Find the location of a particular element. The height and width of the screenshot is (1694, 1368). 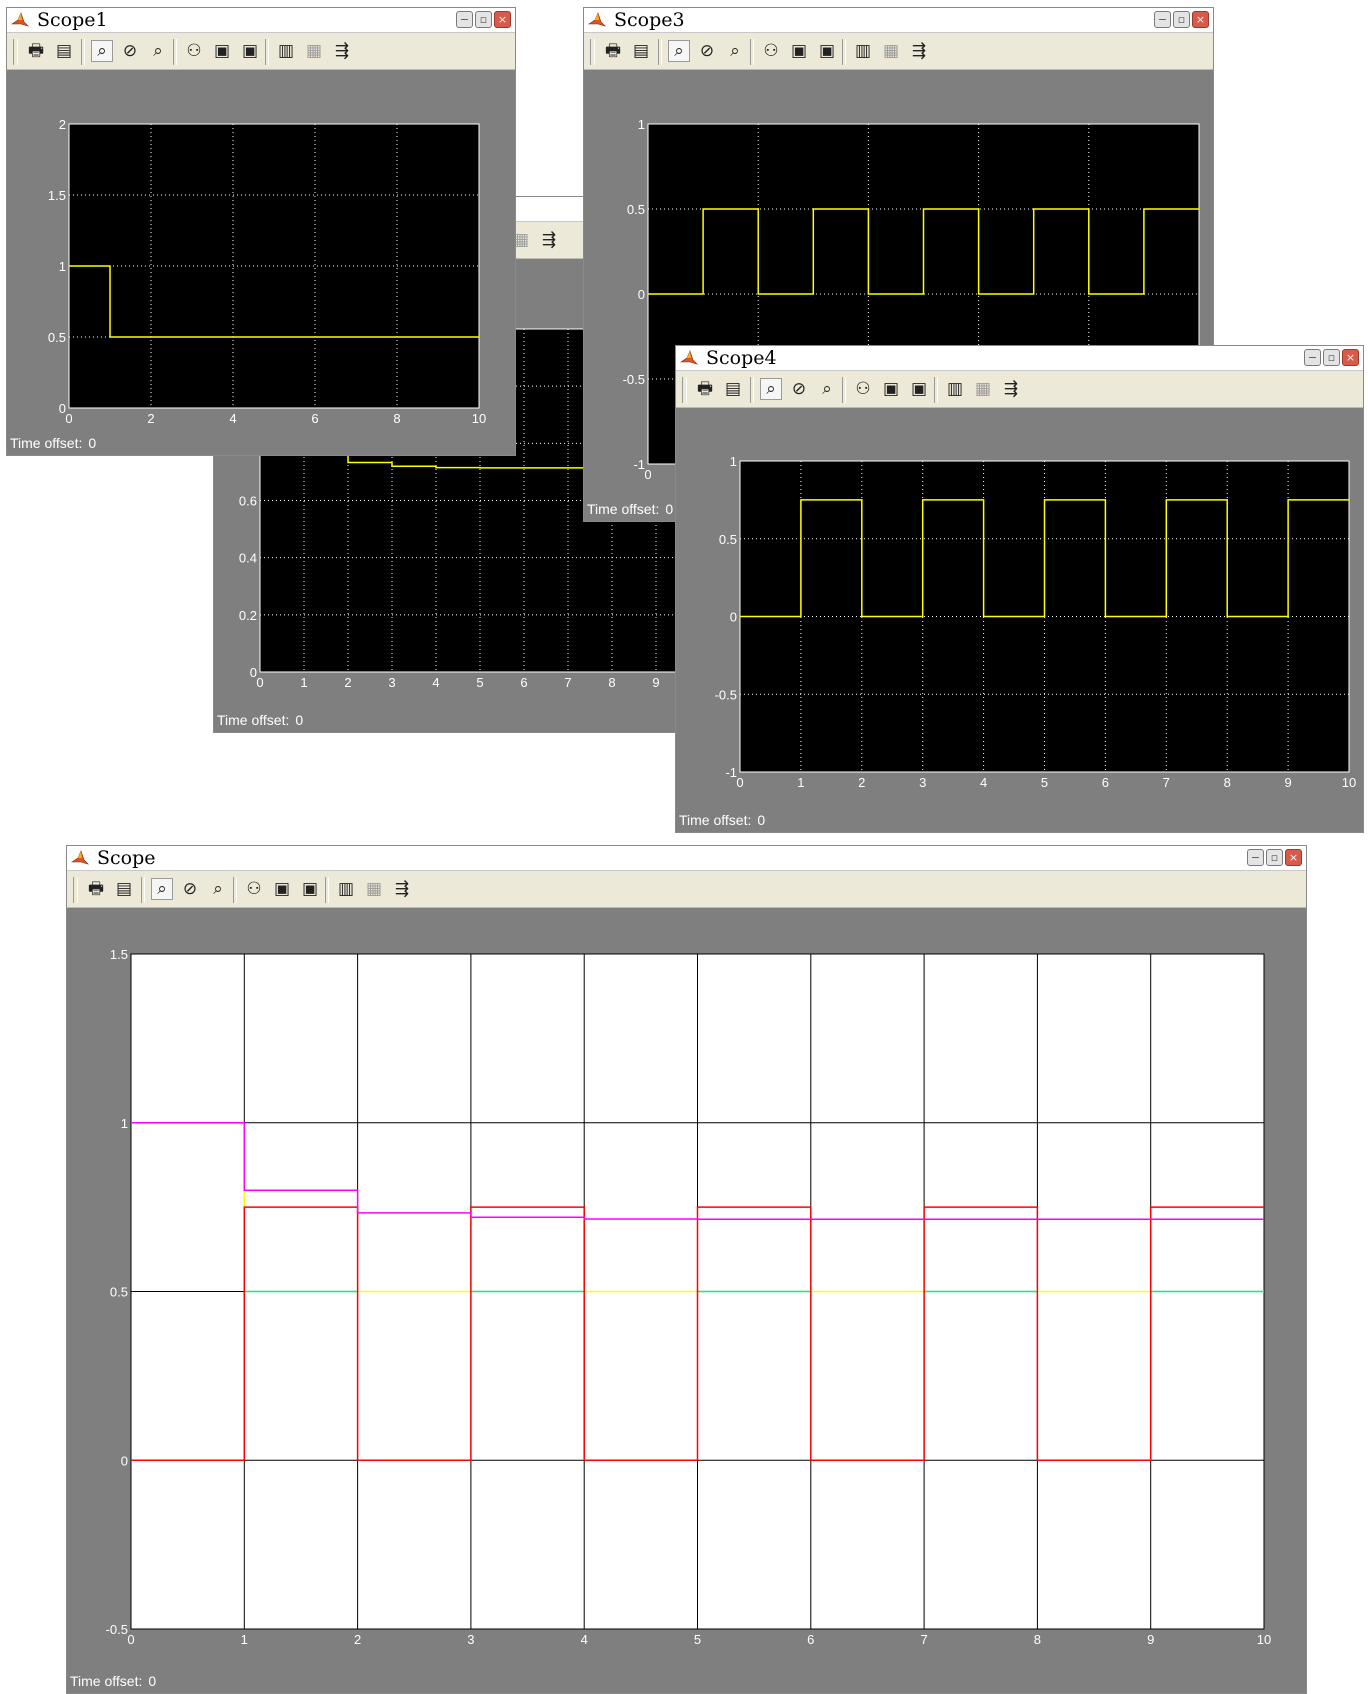

time-offset-label: Time offset: is located at coordinates (253, 720).